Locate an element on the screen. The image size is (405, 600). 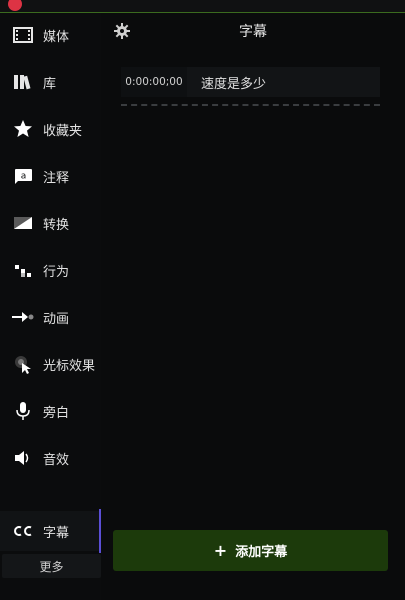
sidebar-item-label: 字幕 is located at coordinates (56, 533).